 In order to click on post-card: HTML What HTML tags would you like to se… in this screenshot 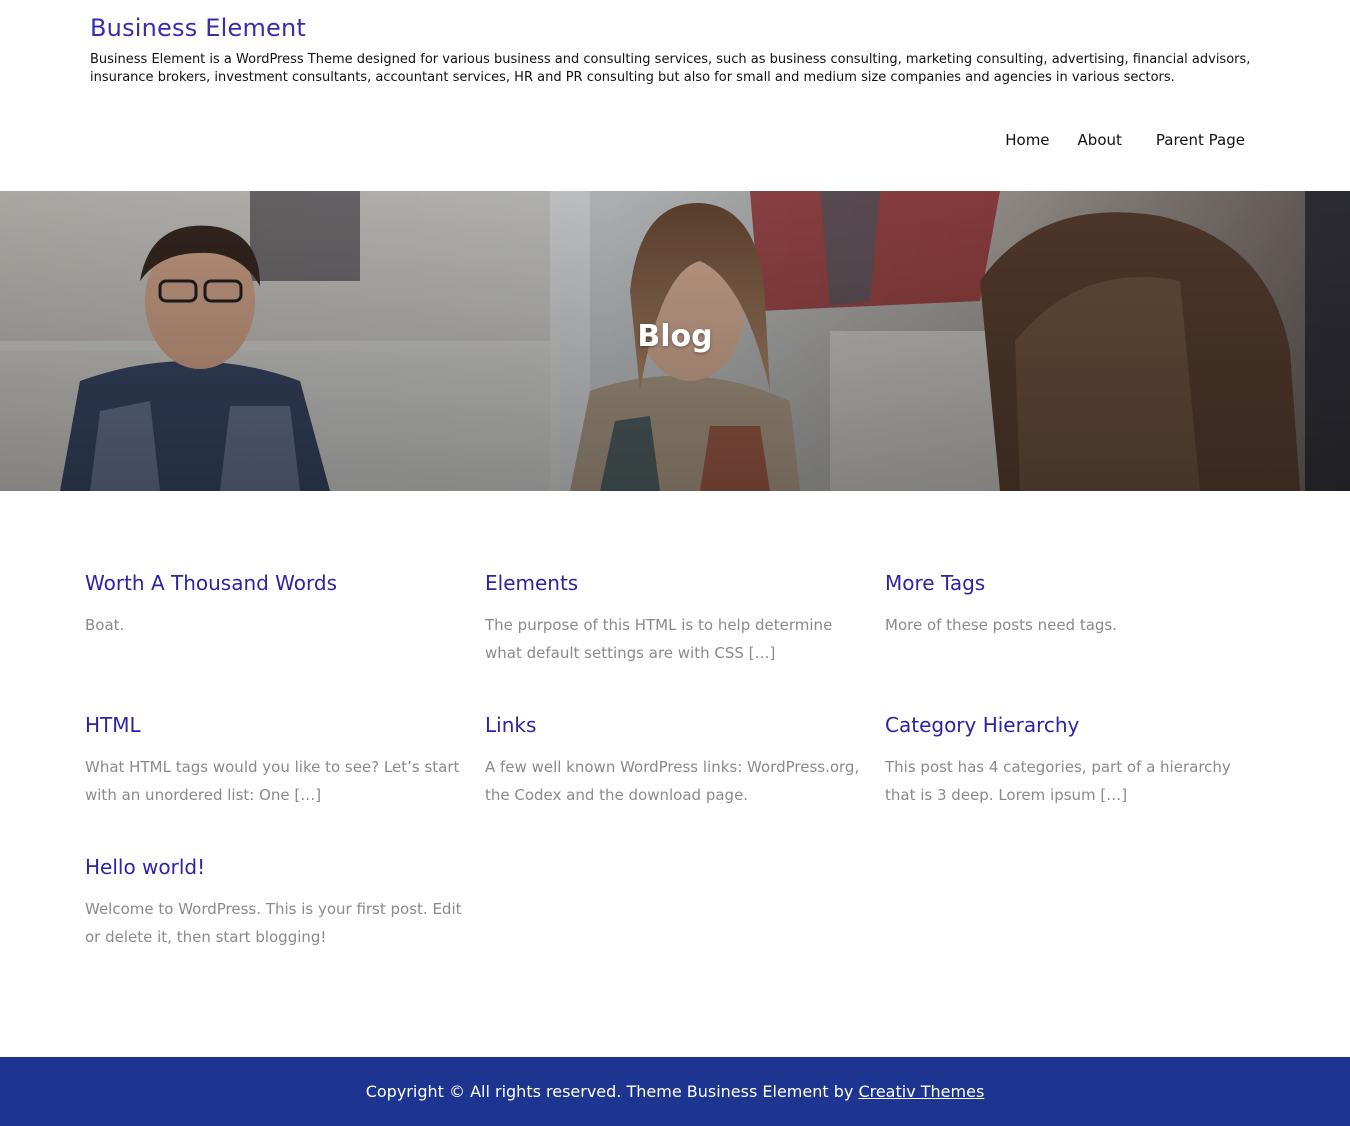, I will do `click(275, 760)`.